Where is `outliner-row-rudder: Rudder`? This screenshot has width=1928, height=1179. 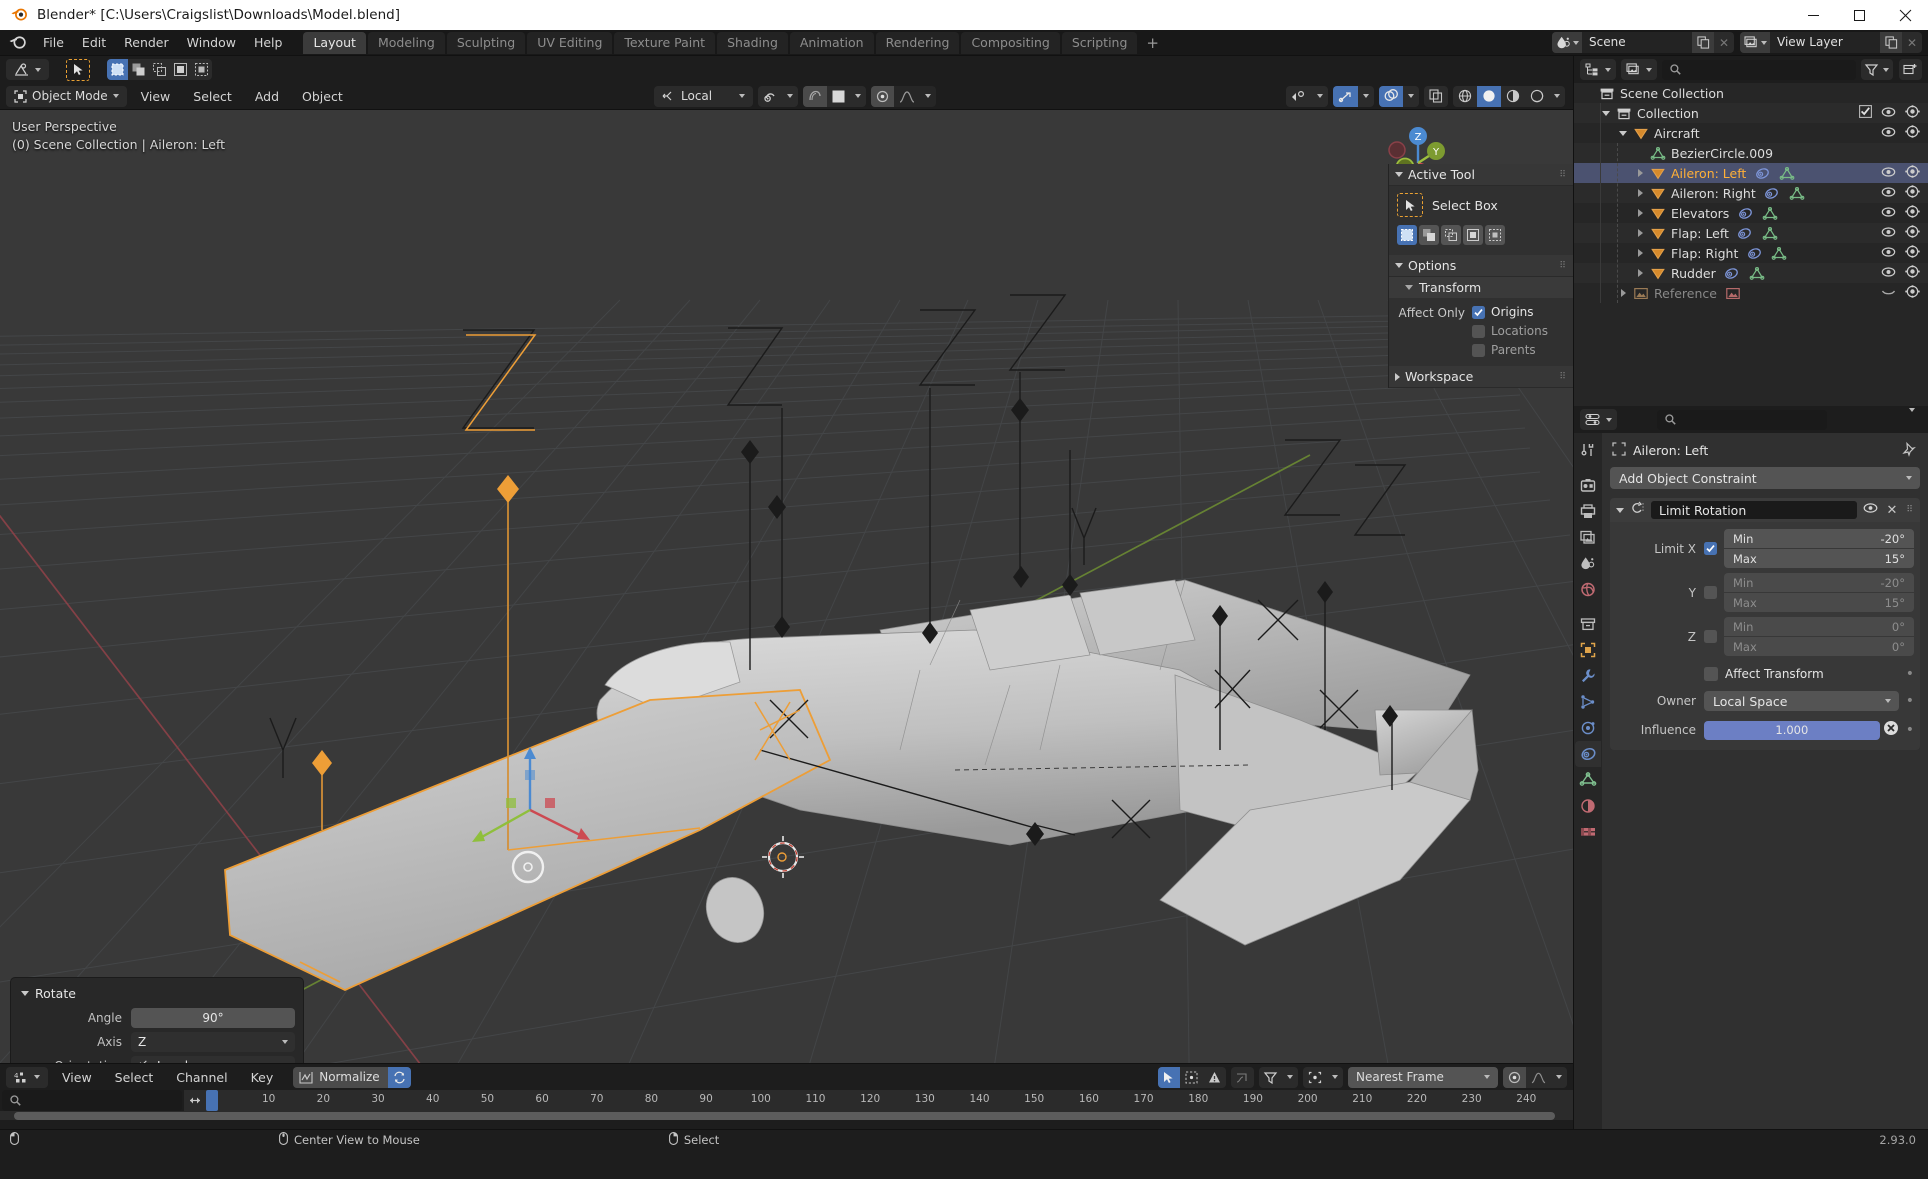 outliner-row-rudder: Rudder is located at coordinates (1751, 273).